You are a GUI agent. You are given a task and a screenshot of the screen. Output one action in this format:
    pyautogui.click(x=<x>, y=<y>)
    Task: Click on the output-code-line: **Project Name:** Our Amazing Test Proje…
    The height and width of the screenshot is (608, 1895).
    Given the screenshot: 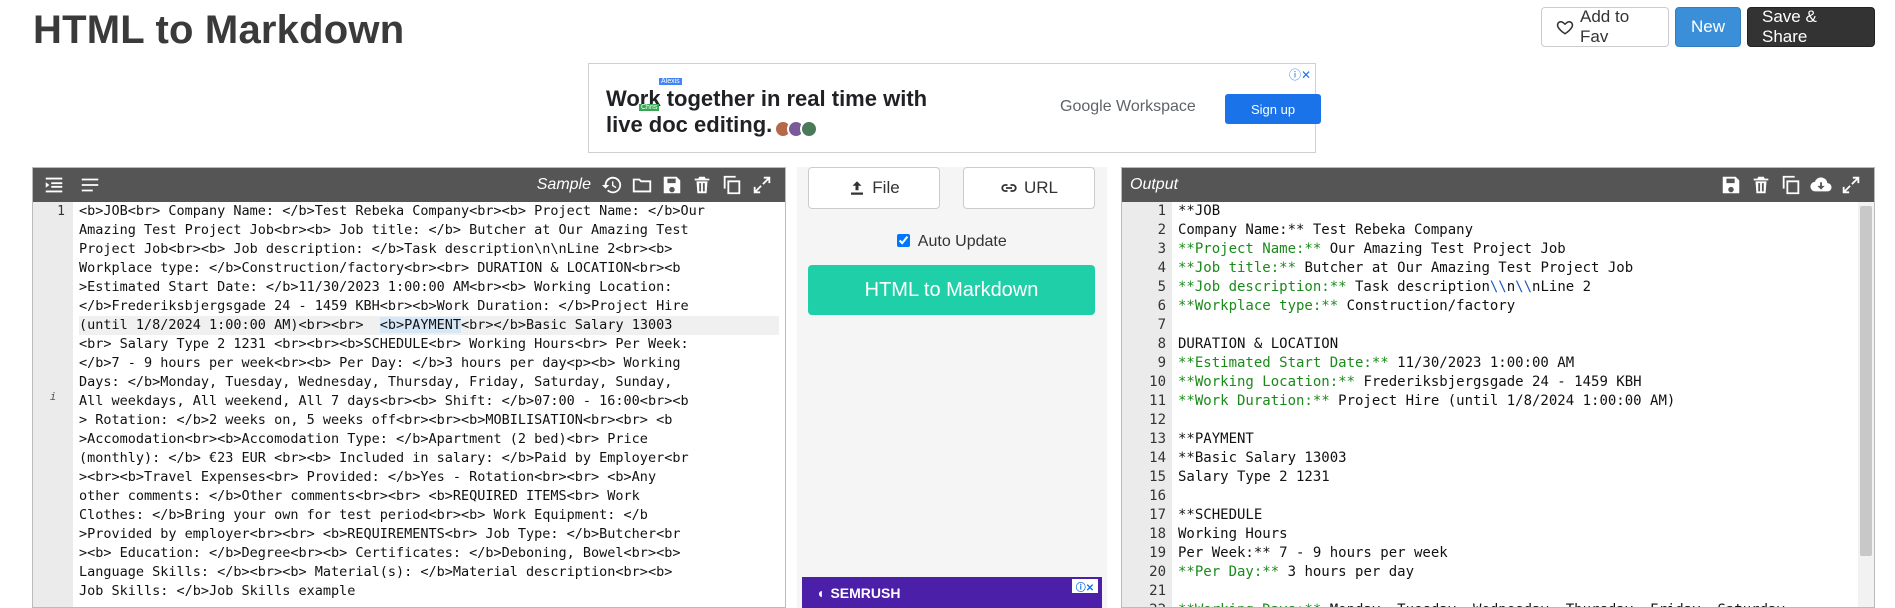 What is the action you would take?
    pyautogui.click(x=1372, y=249)
    